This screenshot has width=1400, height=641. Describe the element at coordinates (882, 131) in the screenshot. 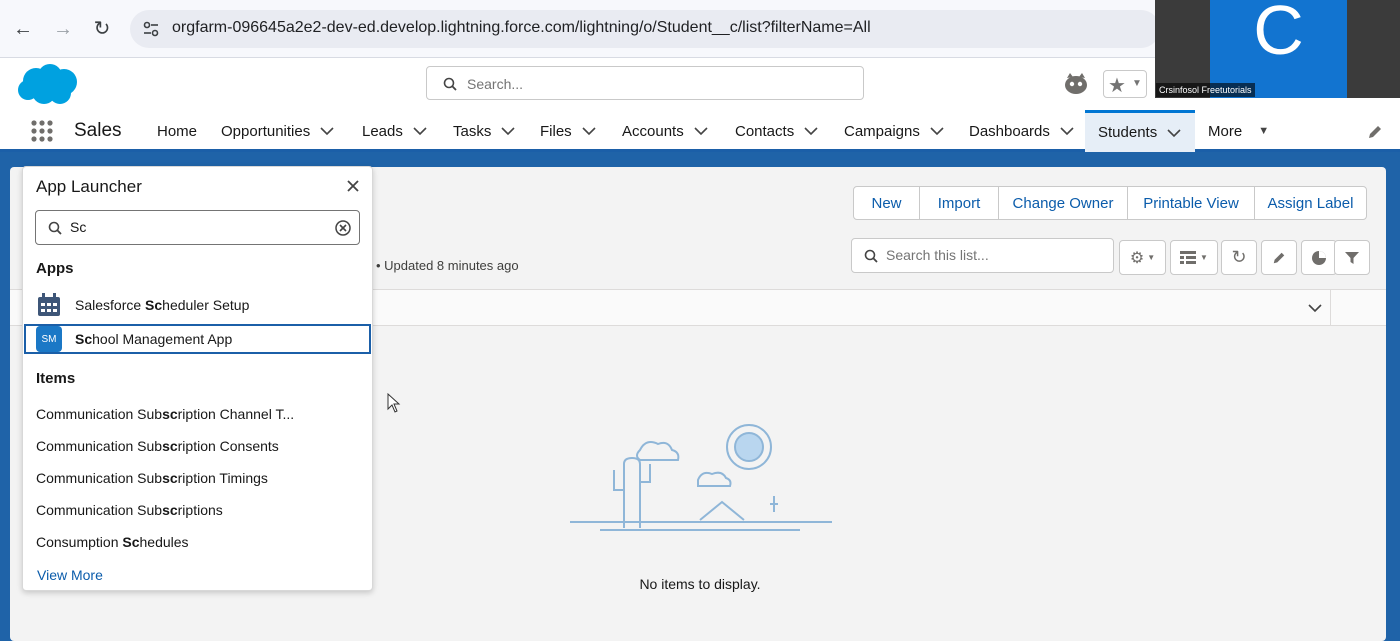

I see `nav-label: Campaigns` at that location.